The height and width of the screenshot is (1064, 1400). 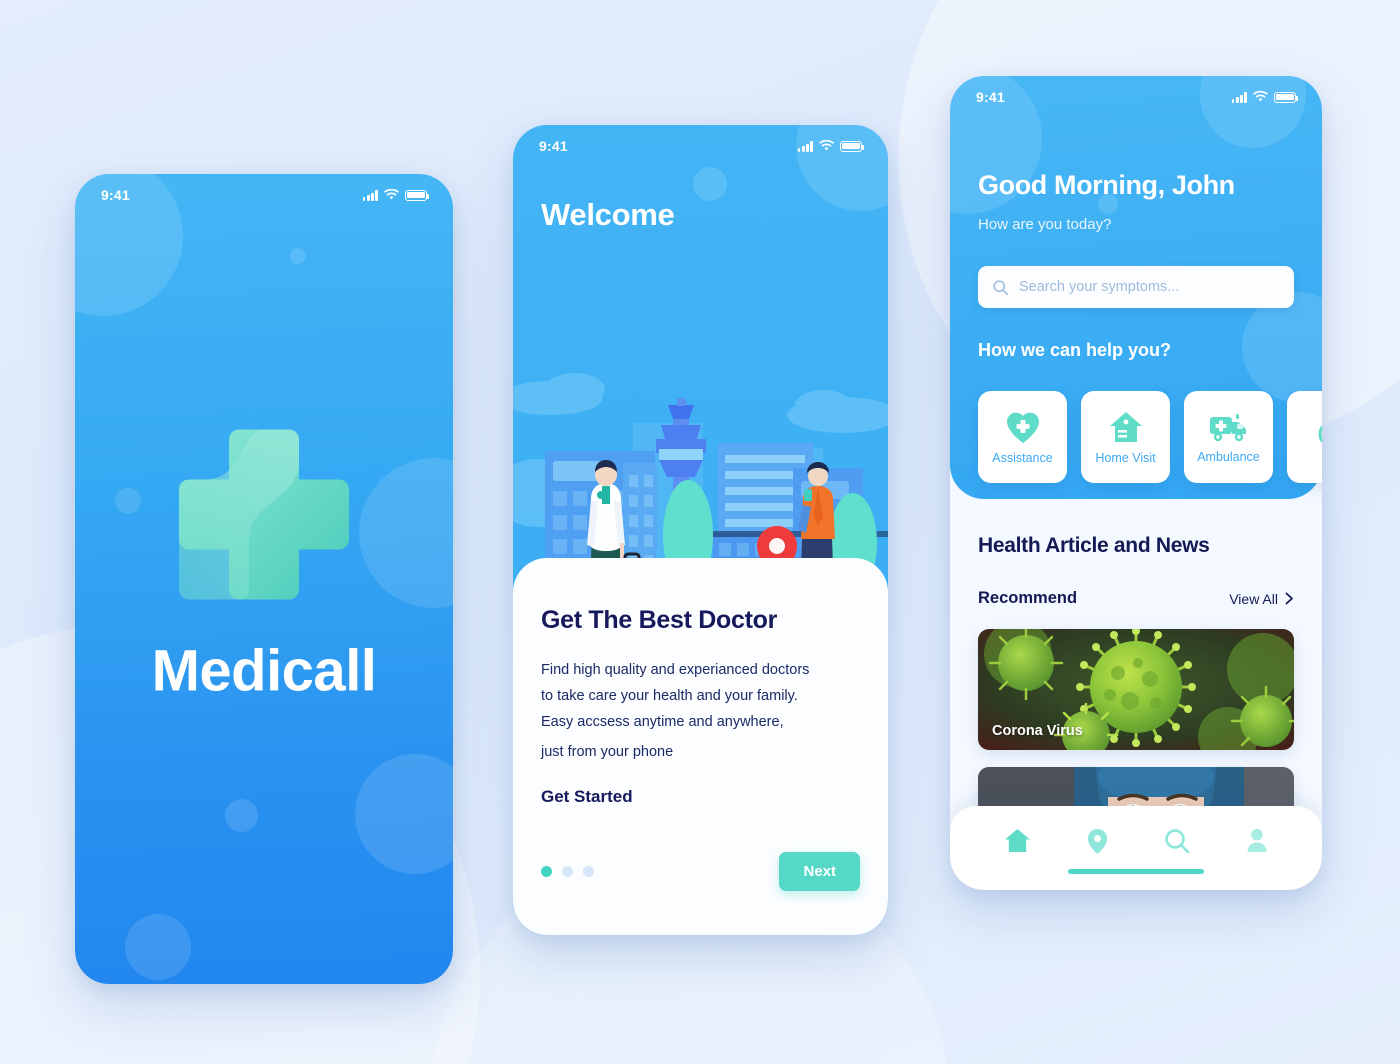 I want to click on service-label: Home Visit, so click(x=1125, y=457).